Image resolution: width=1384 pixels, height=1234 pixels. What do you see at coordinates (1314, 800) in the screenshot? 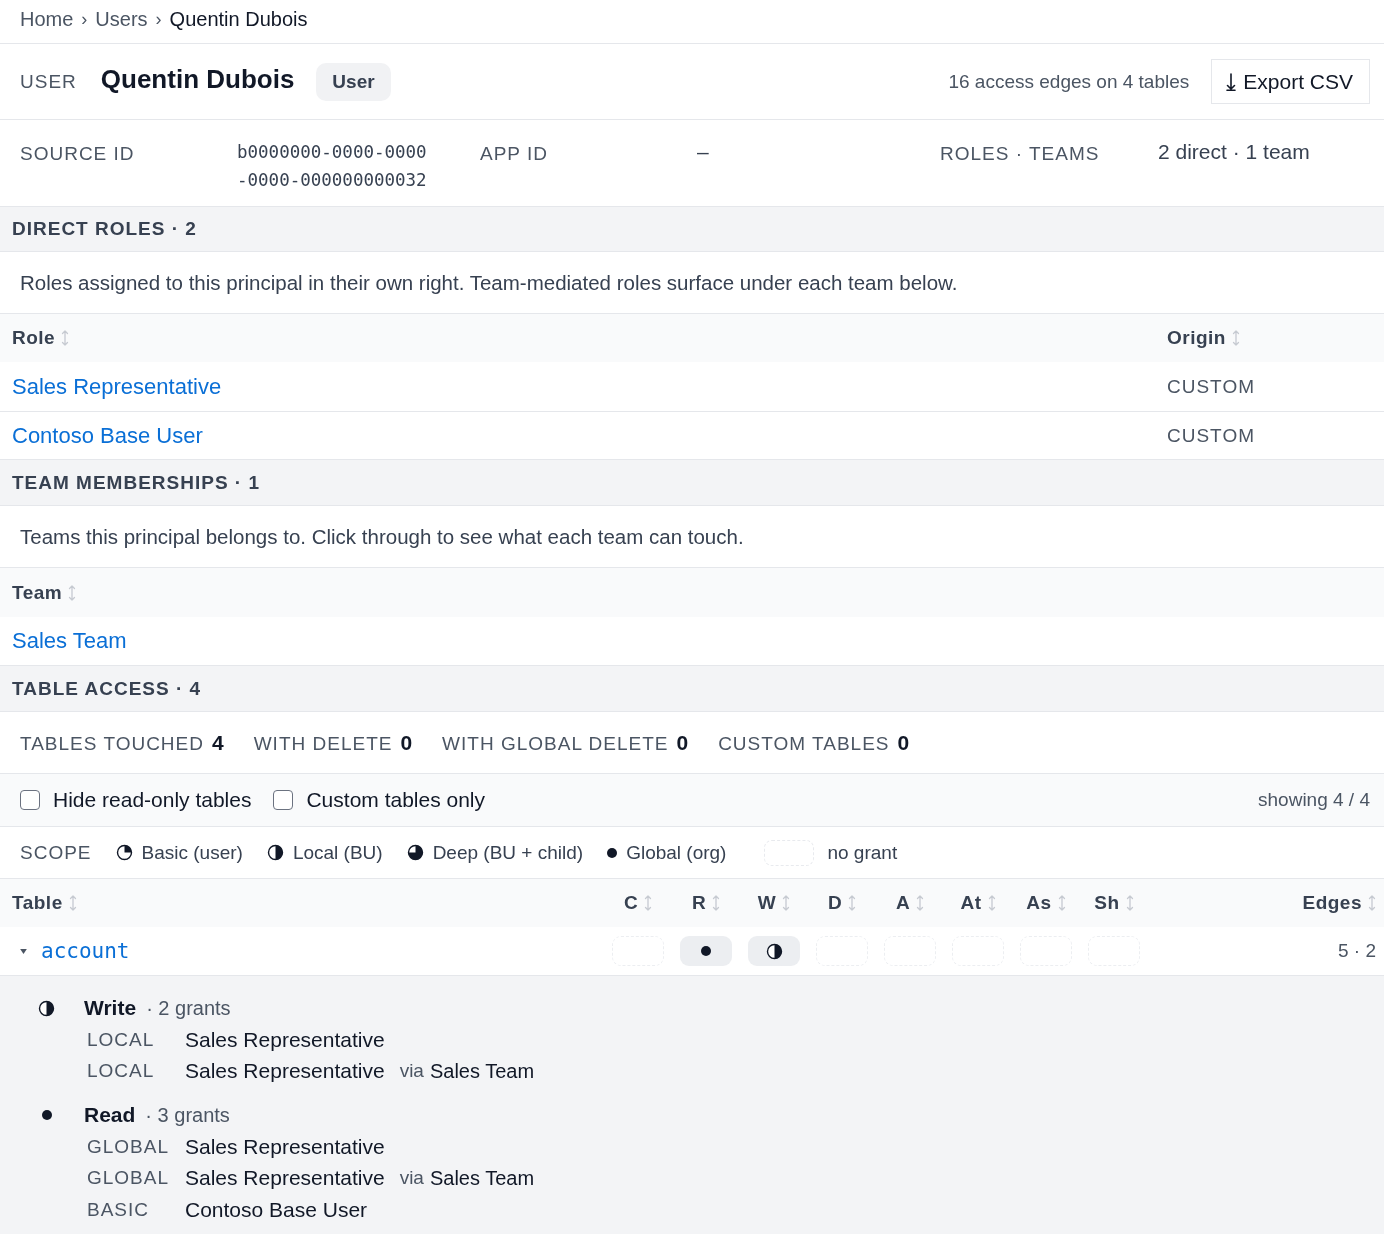
I see `showing-count: showing 4 / 4` at bounding box center [1314, 800].